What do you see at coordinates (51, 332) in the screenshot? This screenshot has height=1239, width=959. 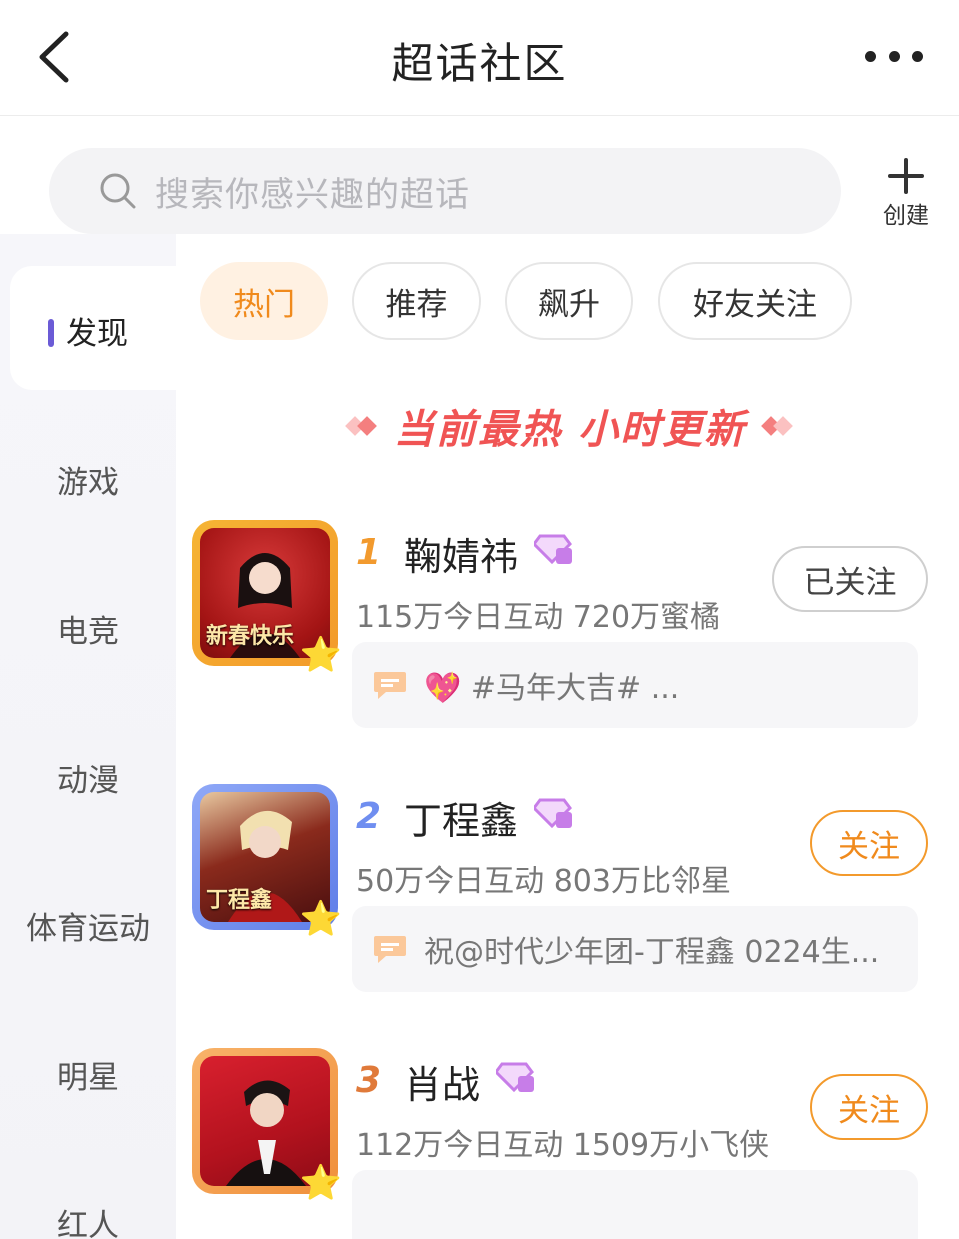 I see `active-indicator` at bounding box center [51, 332].